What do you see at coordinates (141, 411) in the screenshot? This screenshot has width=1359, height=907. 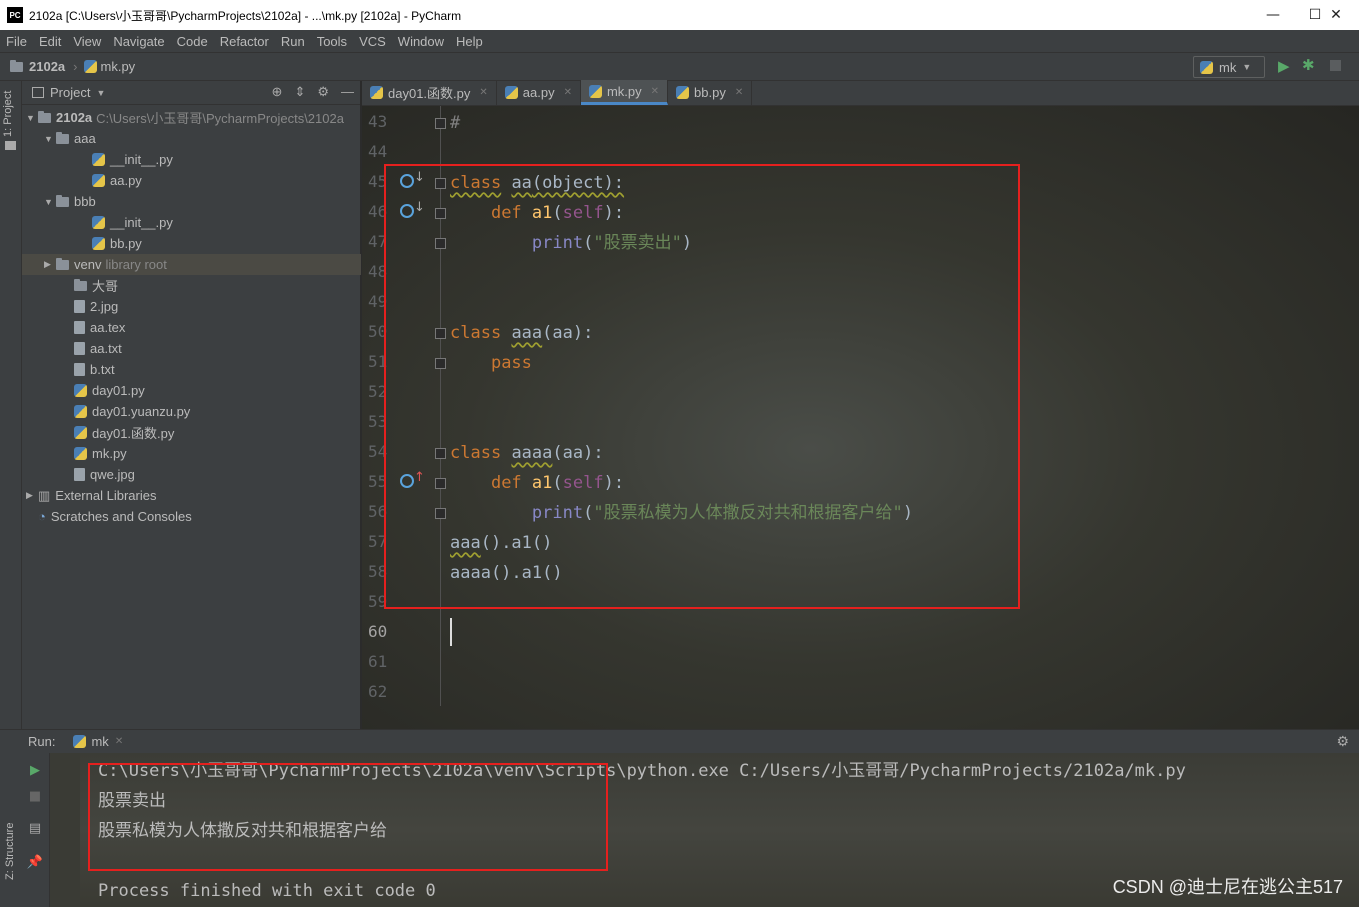 I see `tree-item-label: day01.yuanzu.py` at bounding box center [141, 411].